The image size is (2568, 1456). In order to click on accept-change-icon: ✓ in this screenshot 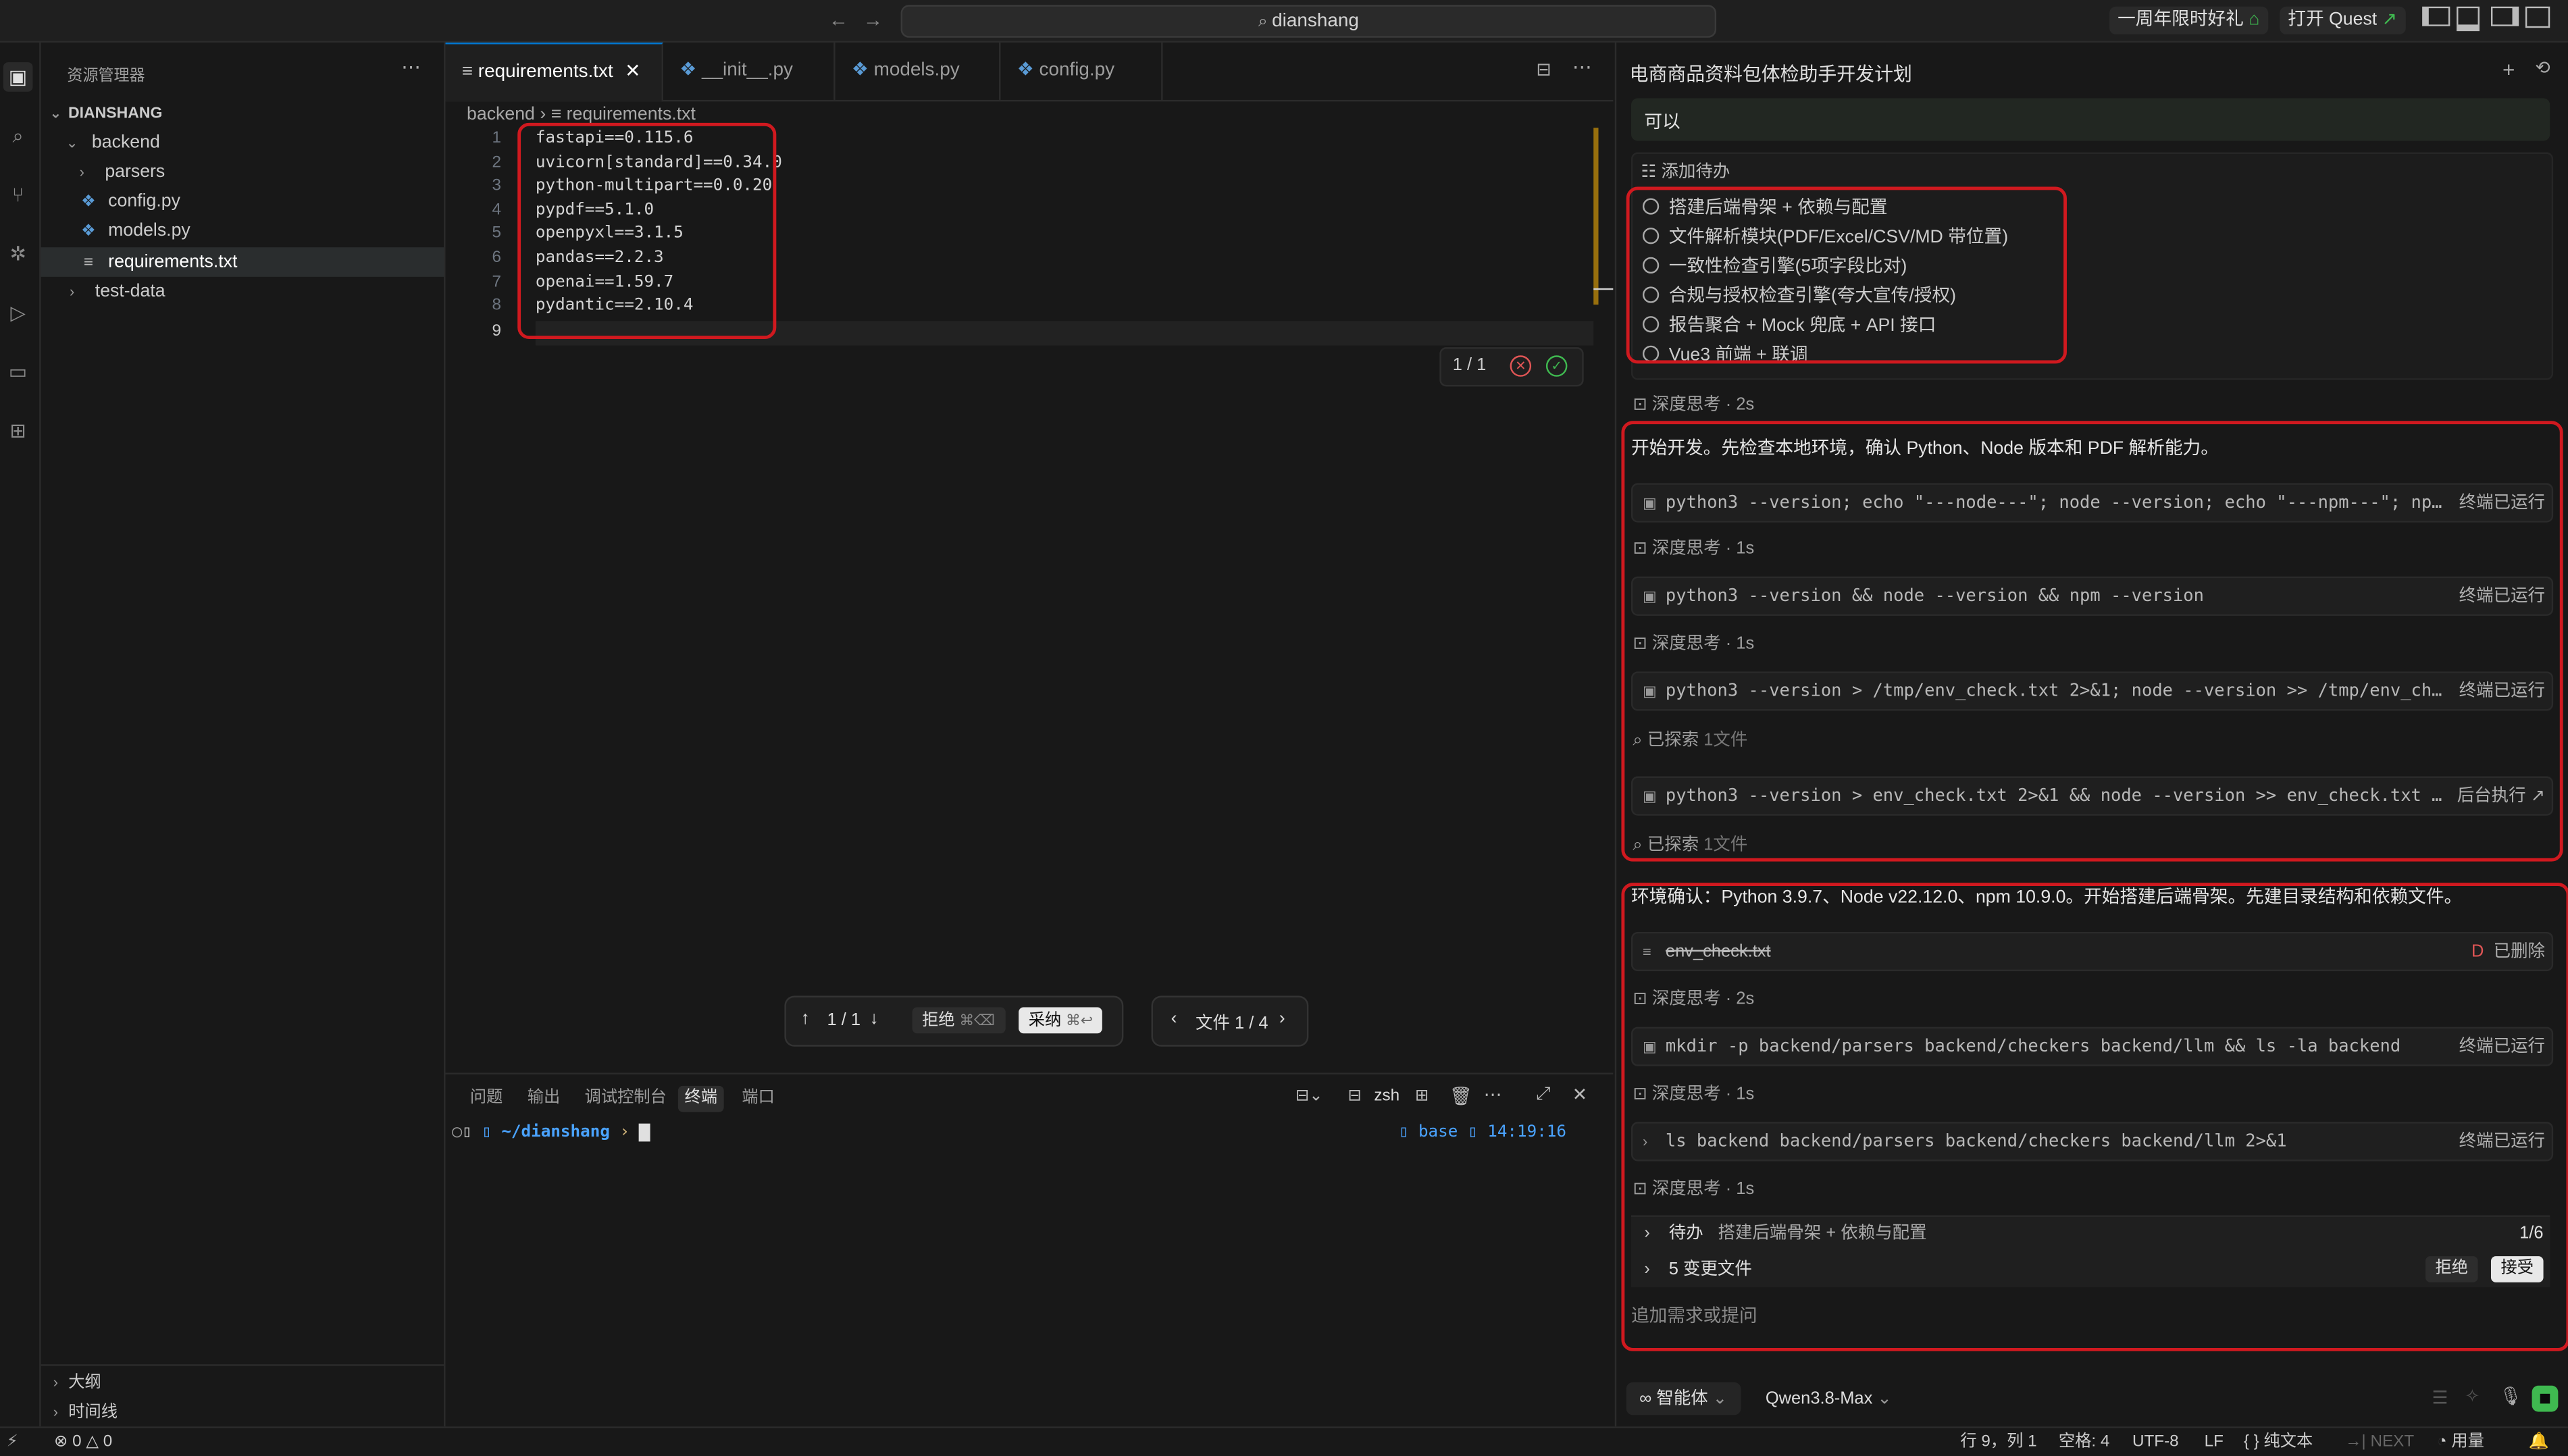, I will do `click(1557, 366)`.